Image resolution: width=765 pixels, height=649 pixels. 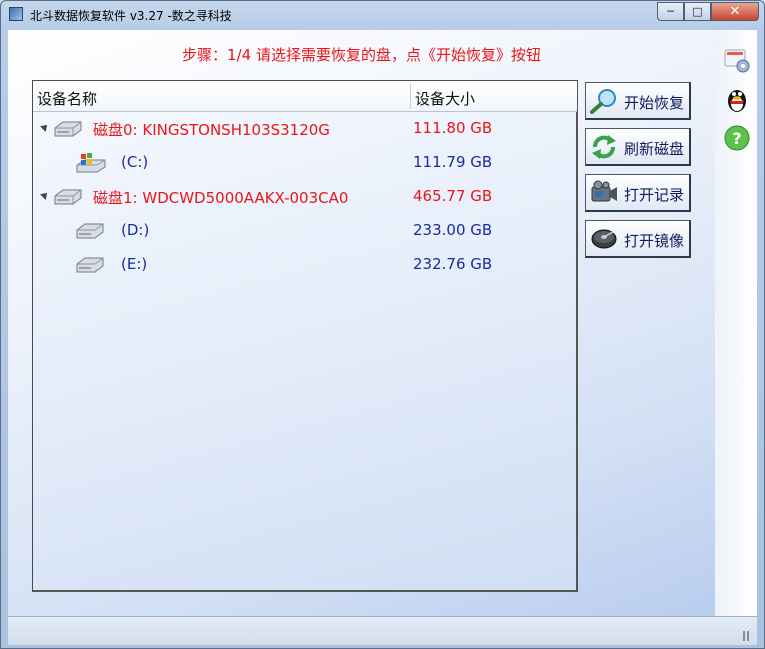 What do you see at coordinates (654, 103) in the screenshot?
I see `start-recovery-label: 开始恢复` at bounding box center [654, 103].